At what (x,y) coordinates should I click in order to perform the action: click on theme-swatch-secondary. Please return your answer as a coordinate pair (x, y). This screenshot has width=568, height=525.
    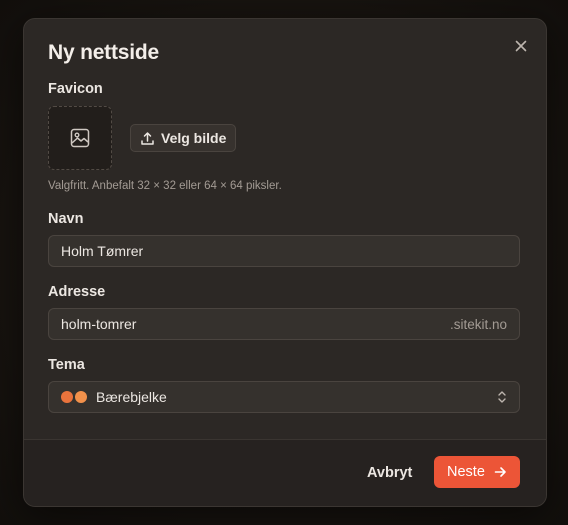
    Looking at the image, I should click on (81, 397).